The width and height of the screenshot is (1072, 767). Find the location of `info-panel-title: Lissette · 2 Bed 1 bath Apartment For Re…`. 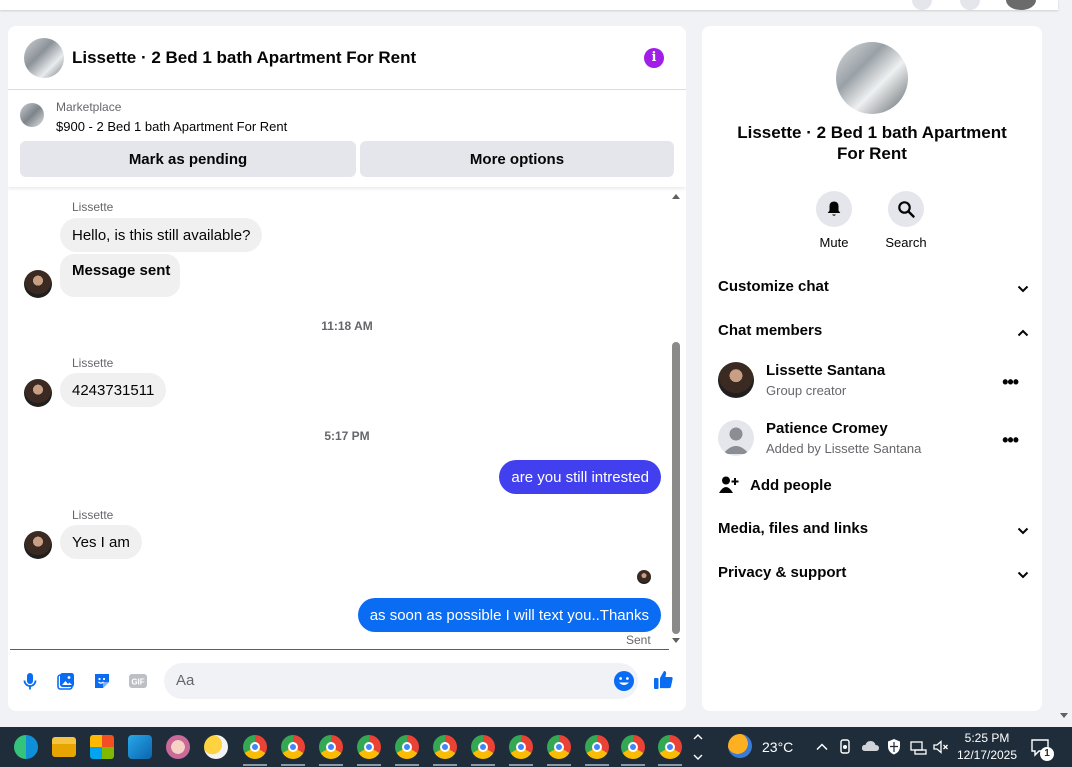

info-panel-title: Lissette · 2 Bed 1 bath Apartment For Re… is located at coordinates (872, 143).